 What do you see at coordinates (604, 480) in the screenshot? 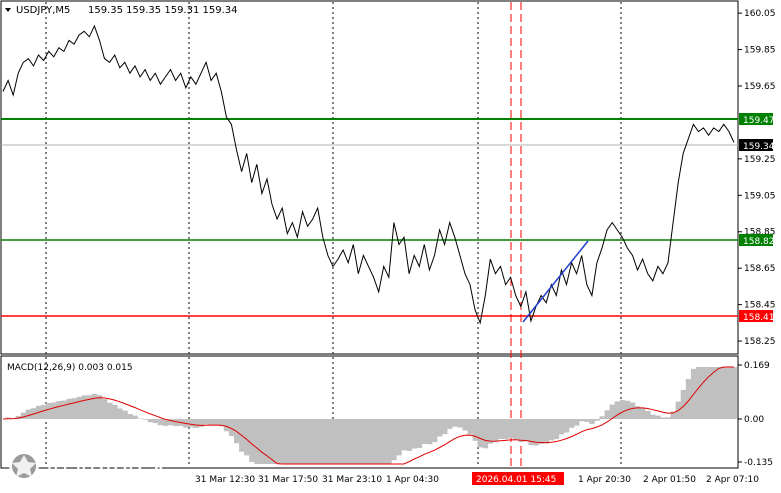
I see `time-label-6: 1 Apr 20:30` at bounding box center [604, 480].